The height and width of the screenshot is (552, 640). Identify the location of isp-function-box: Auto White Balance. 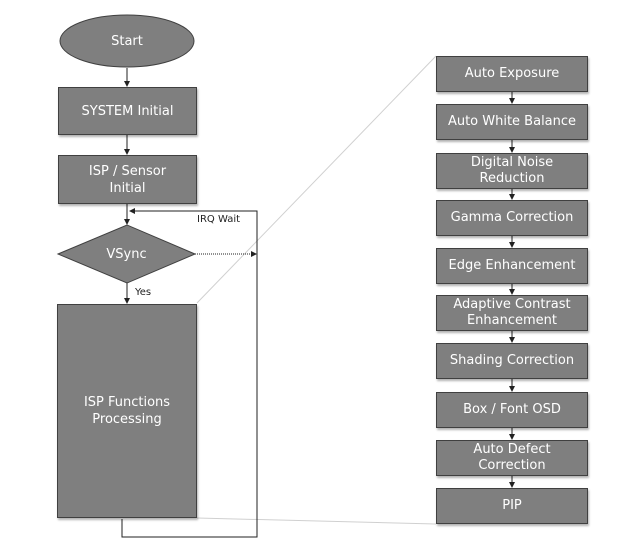
(512, 122).